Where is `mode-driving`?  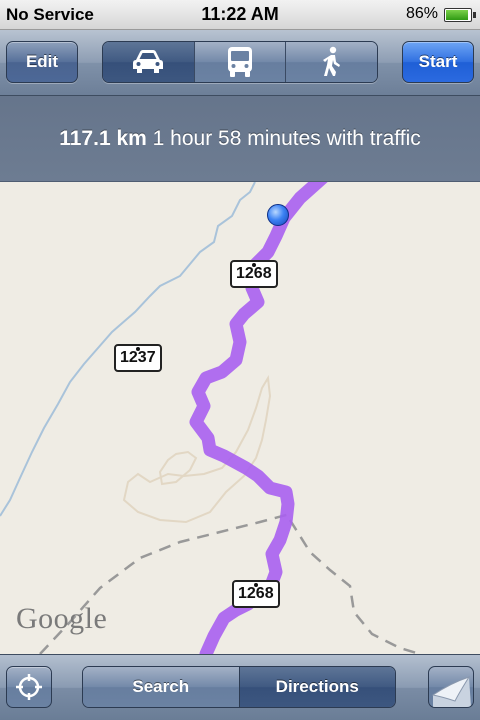 mode-driving is located at coordinates (148, 62).